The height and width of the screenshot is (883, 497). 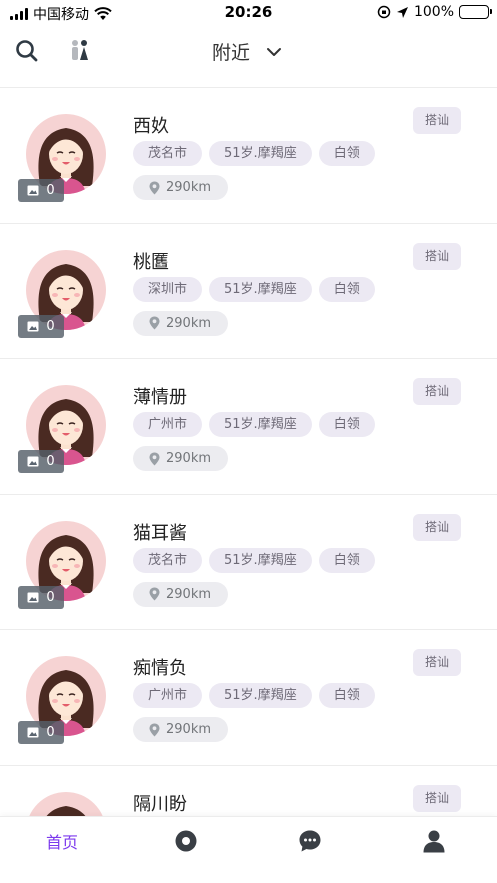 I want to click on chevron-down-icon, so click(x=274, y=51).